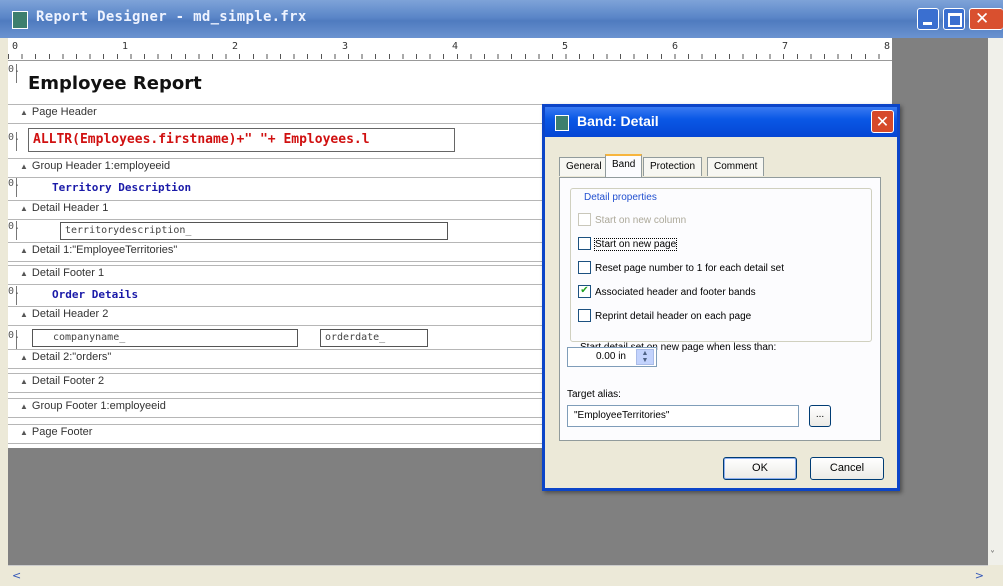 The height and width of the screenshot is (586, 1003). Describe the element at coordinates (618, 121) in the screenshot. I see `dialog-title: Band: Detail` at that location.